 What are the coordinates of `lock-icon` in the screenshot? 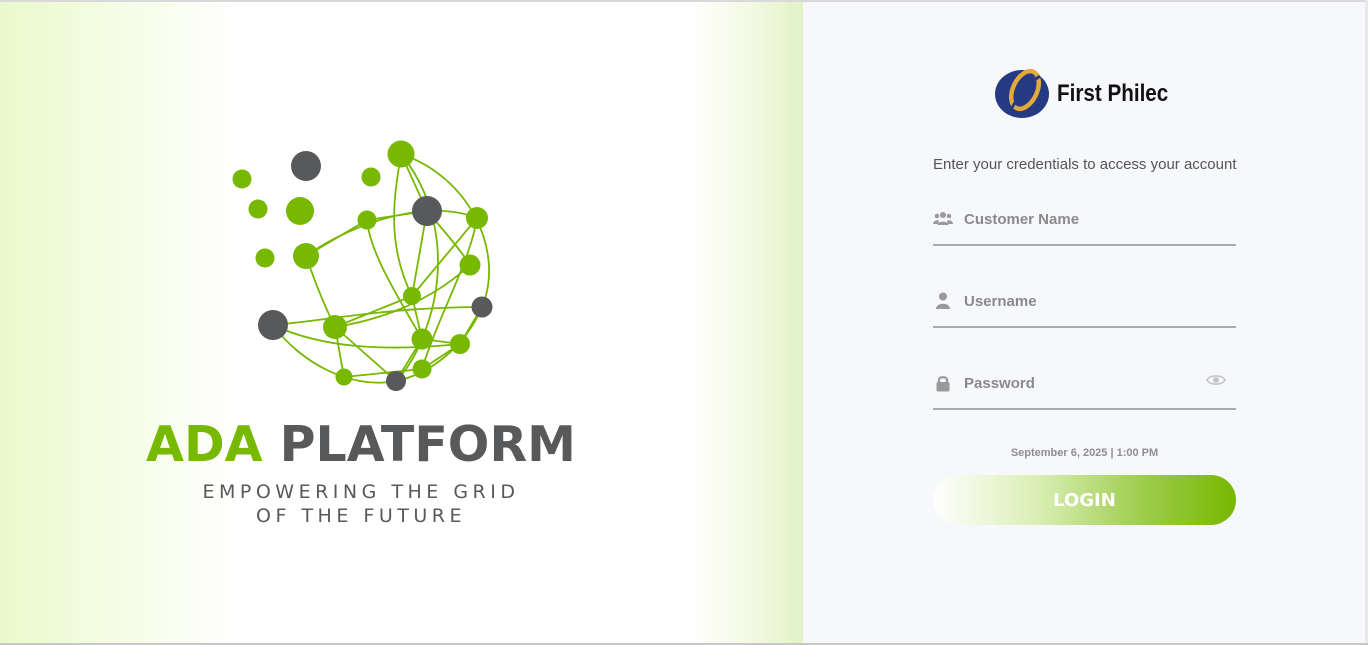 It's located at (943, 384).